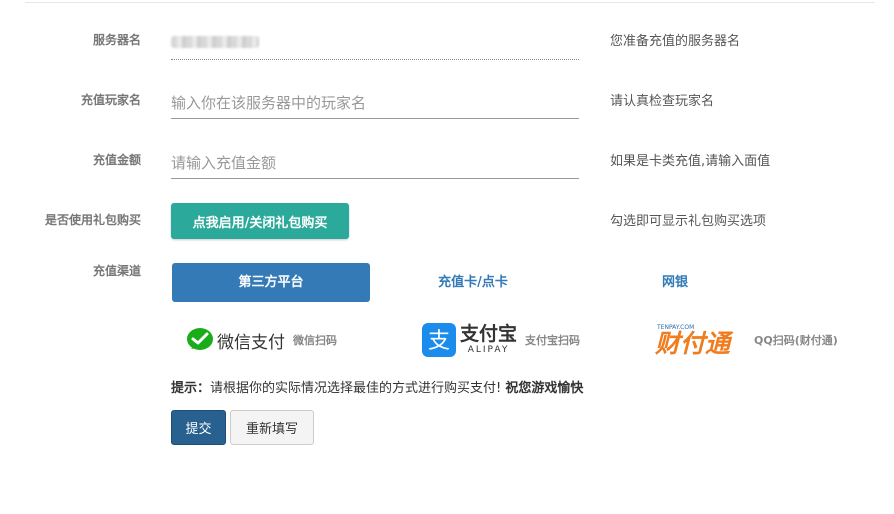 This screenshot has width=894, height=514. Describe the element at coordinates (746, 340) in the screenshot. I see `tenpay-option: TENPAY.COM 财付通 QQ扫码(财付通)` at that location.